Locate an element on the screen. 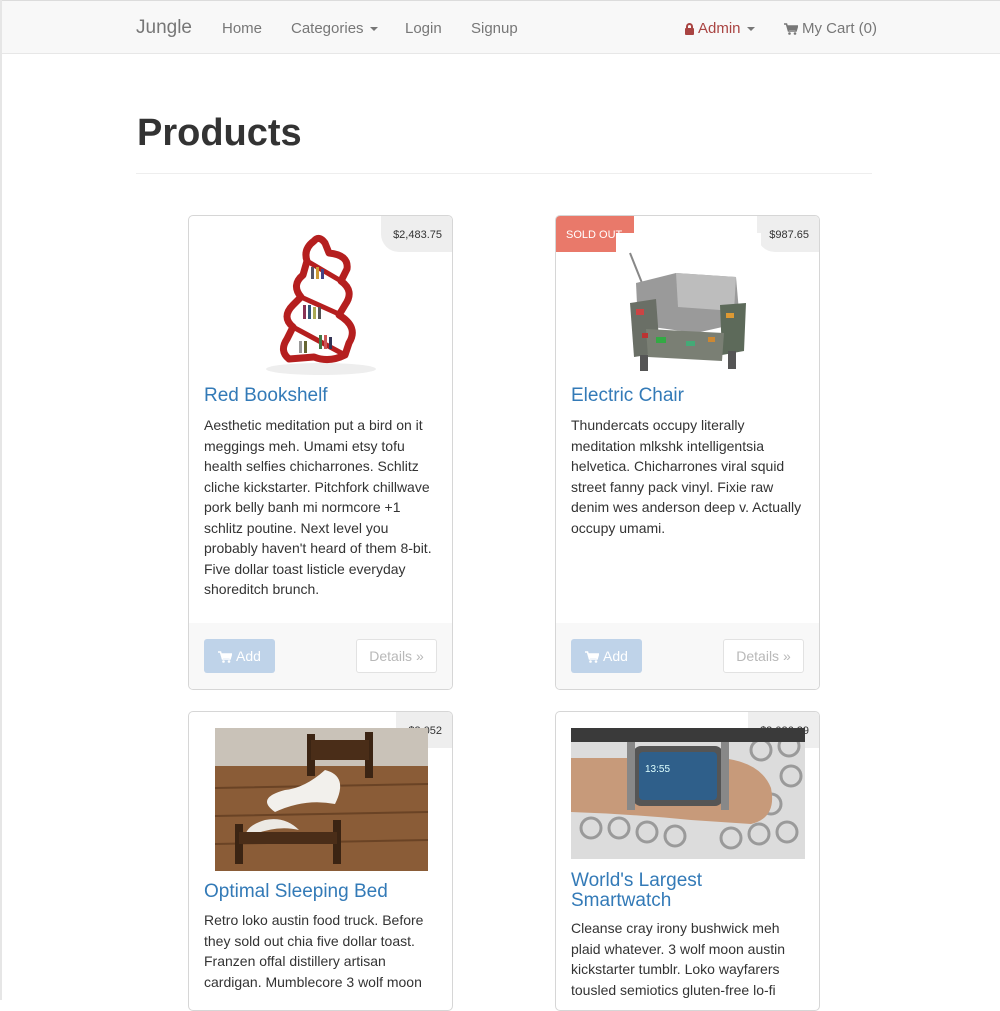 The image size is (1000, 1011). brand-link: Jungle is located at coordinates (164, 28).